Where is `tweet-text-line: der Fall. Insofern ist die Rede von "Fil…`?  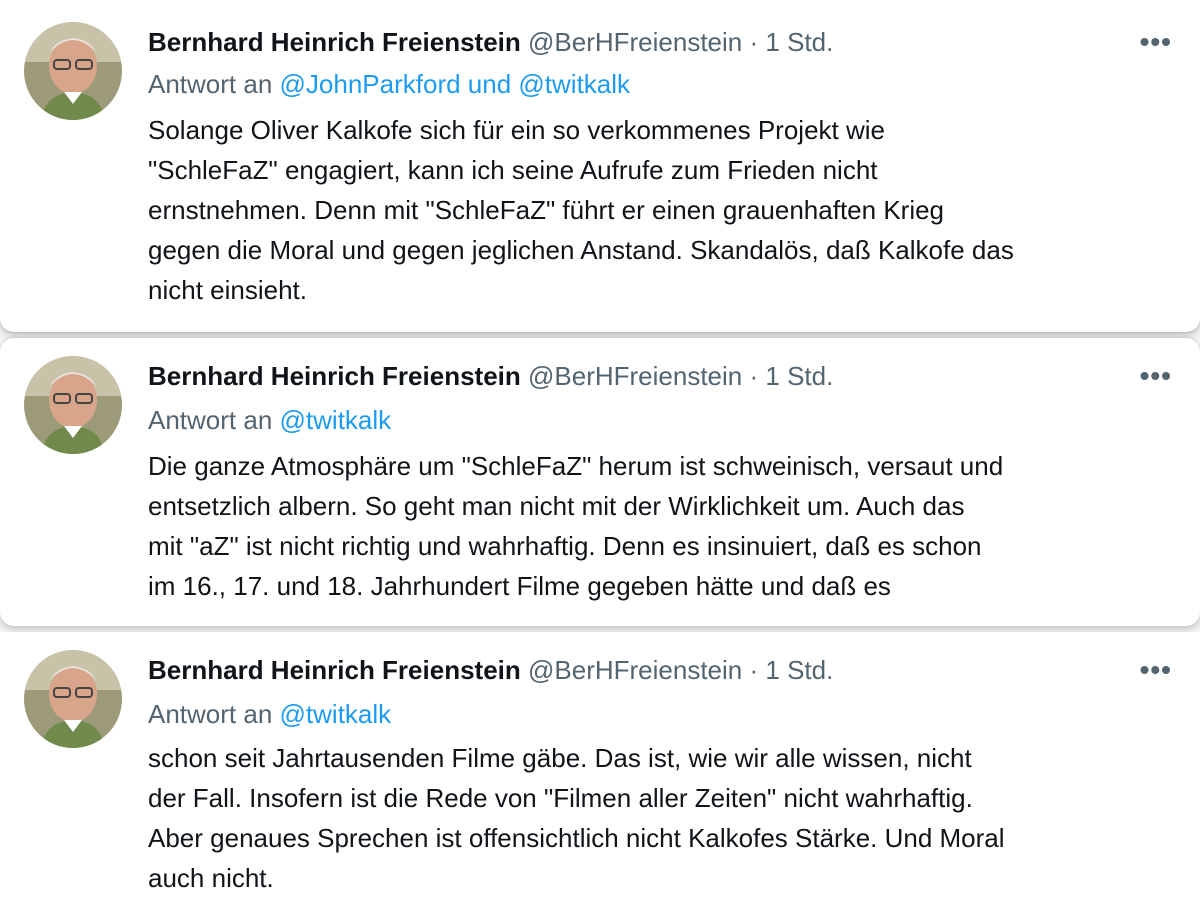 tweet-text-line: der Fall. Insofern ist die Rede von "Fil… is located at coordinates (560, 798).